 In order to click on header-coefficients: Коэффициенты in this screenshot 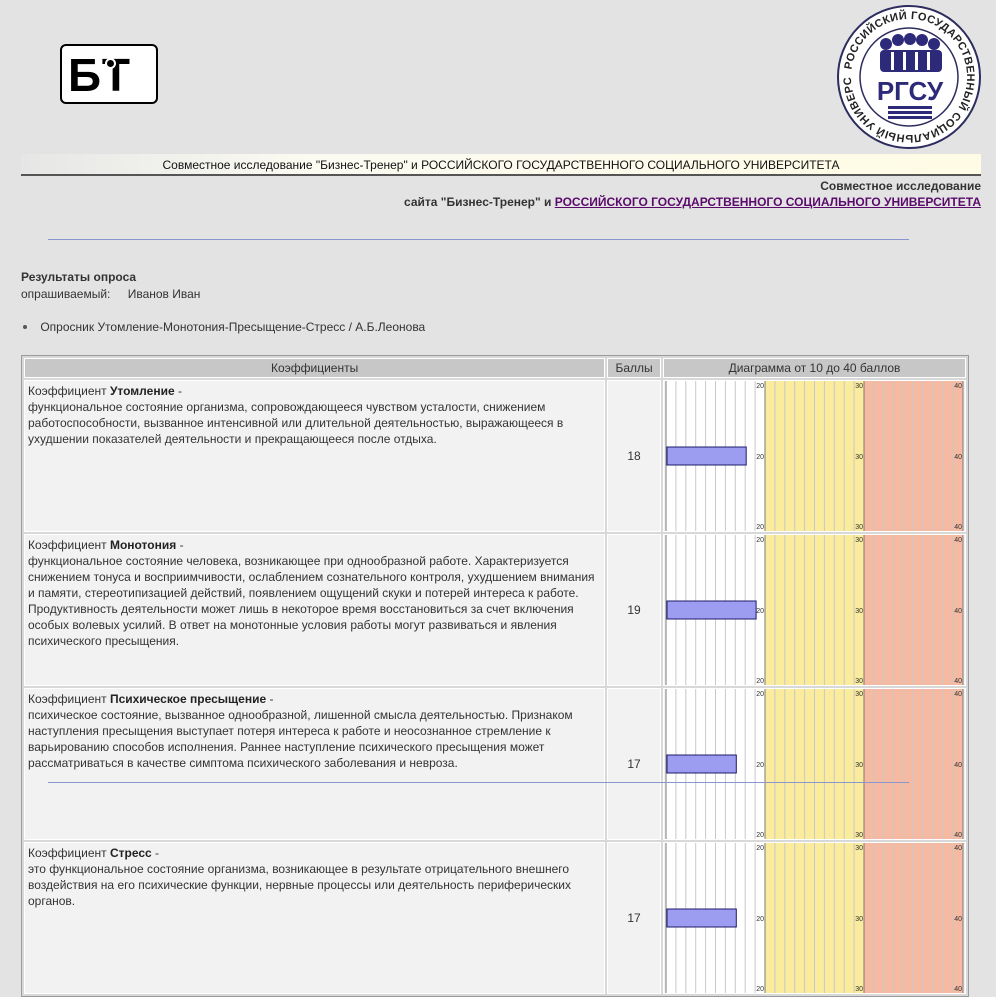, I will do `click(315, 368)`.